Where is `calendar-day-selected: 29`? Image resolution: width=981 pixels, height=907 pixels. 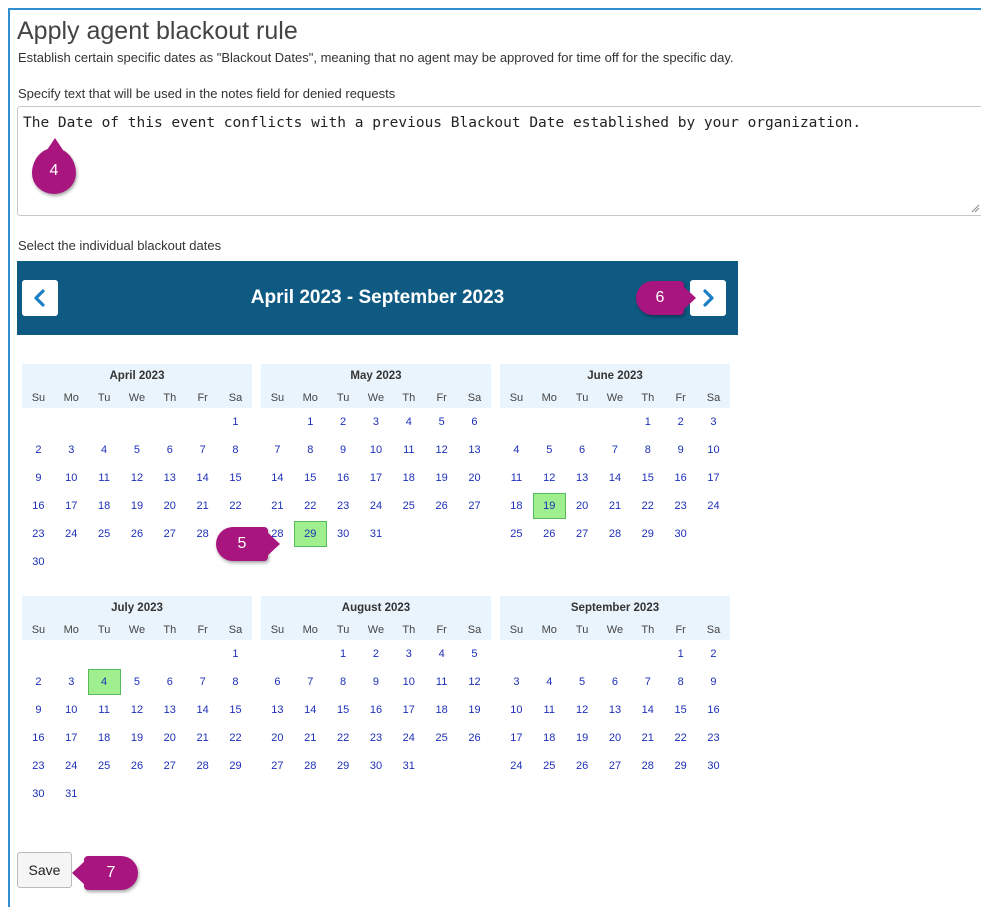 calendar-day-selected: 29 is located at coordinates (310, 534).